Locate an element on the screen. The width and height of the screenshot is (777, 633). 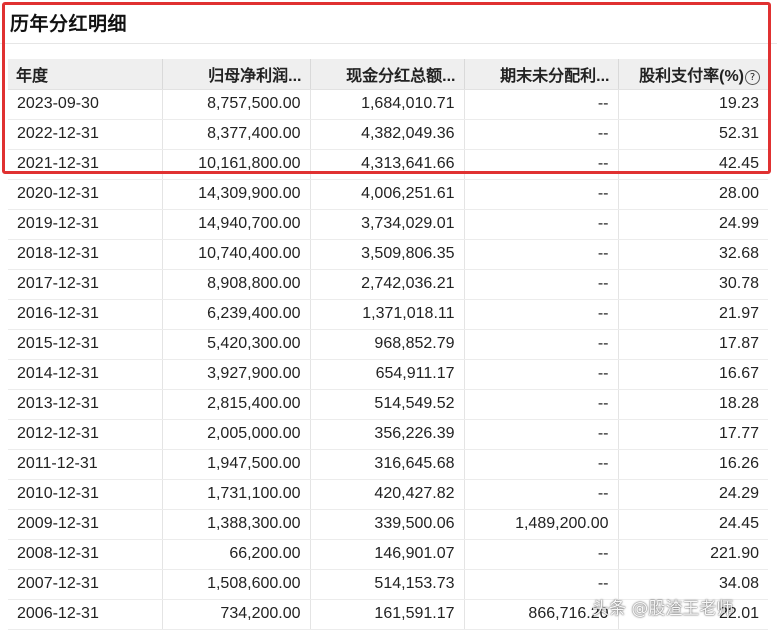
cell-year: 2019-12-31 is located at coordinates (85, 224).